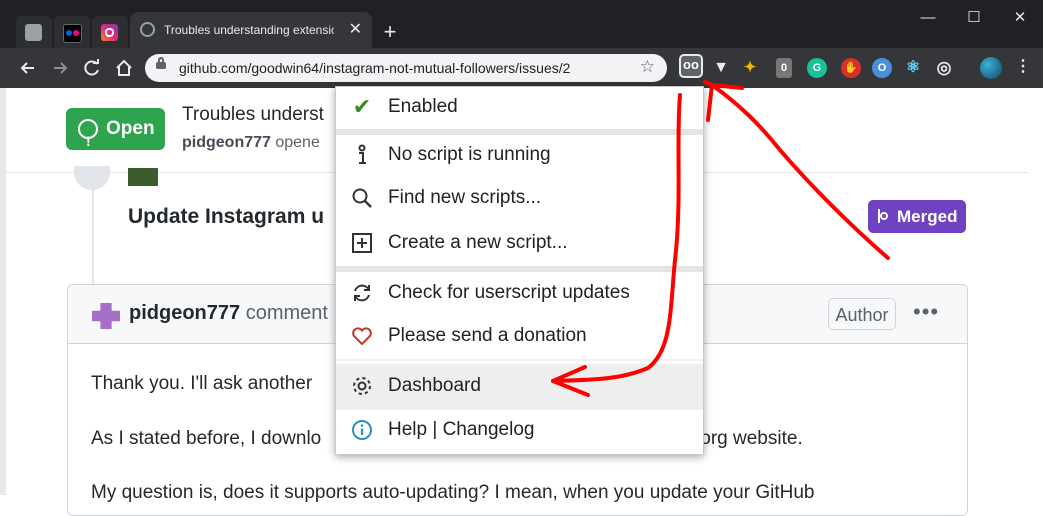 The image size is (1043, 516). What do you see at coordinates (991, 68) in the screenshot?
I see `avatar` at bounding box center [991, 68].